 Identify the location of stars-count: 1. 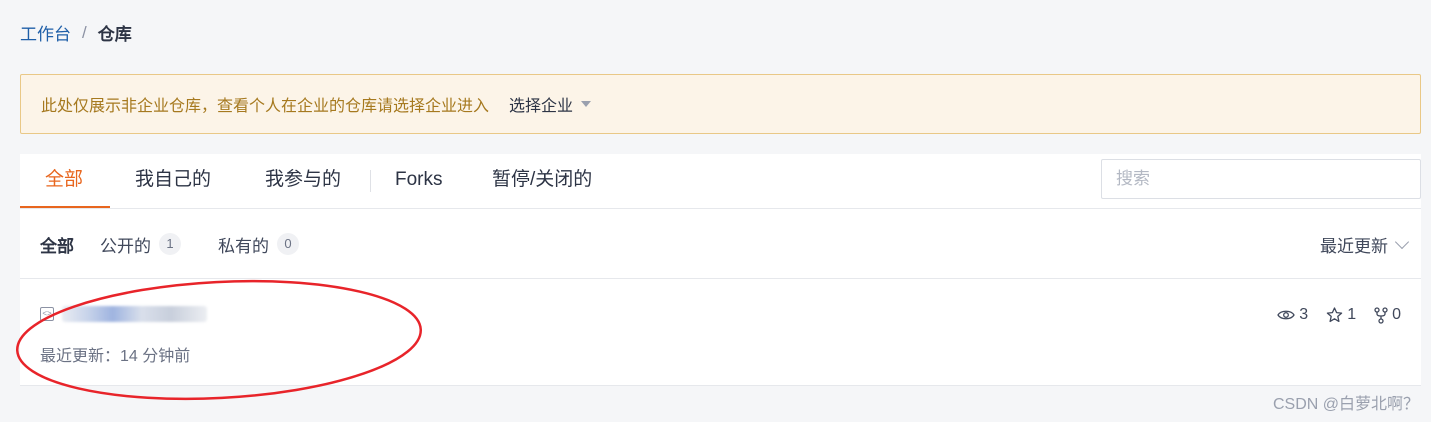
(1352, 314).